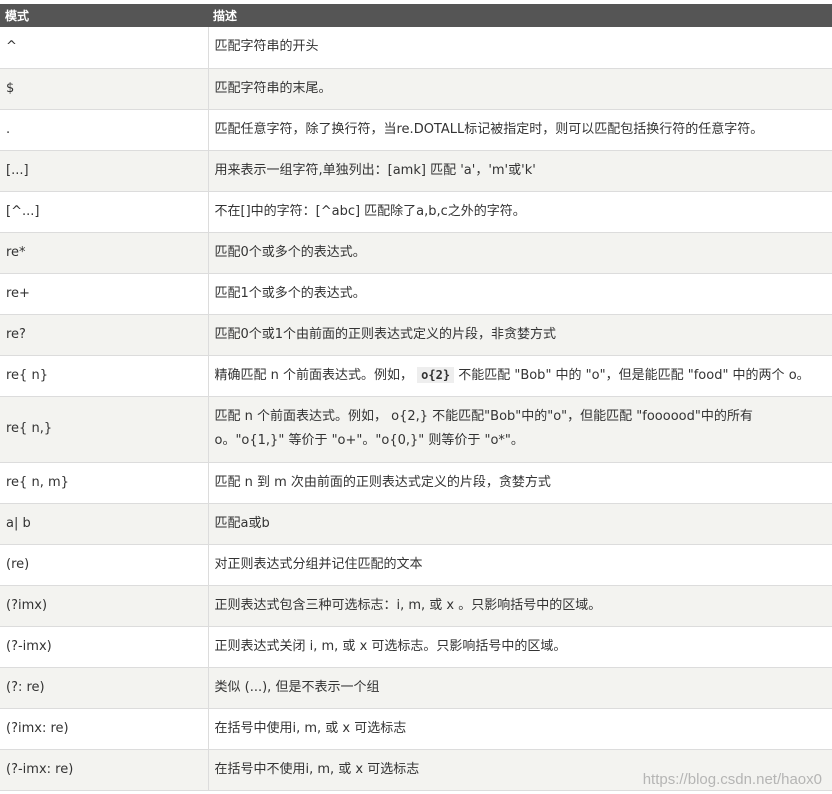 The height and width of the screenshot is (794, 832). I want to click on table-row: ^ 匹配字符串的开头, so click(416, 47).